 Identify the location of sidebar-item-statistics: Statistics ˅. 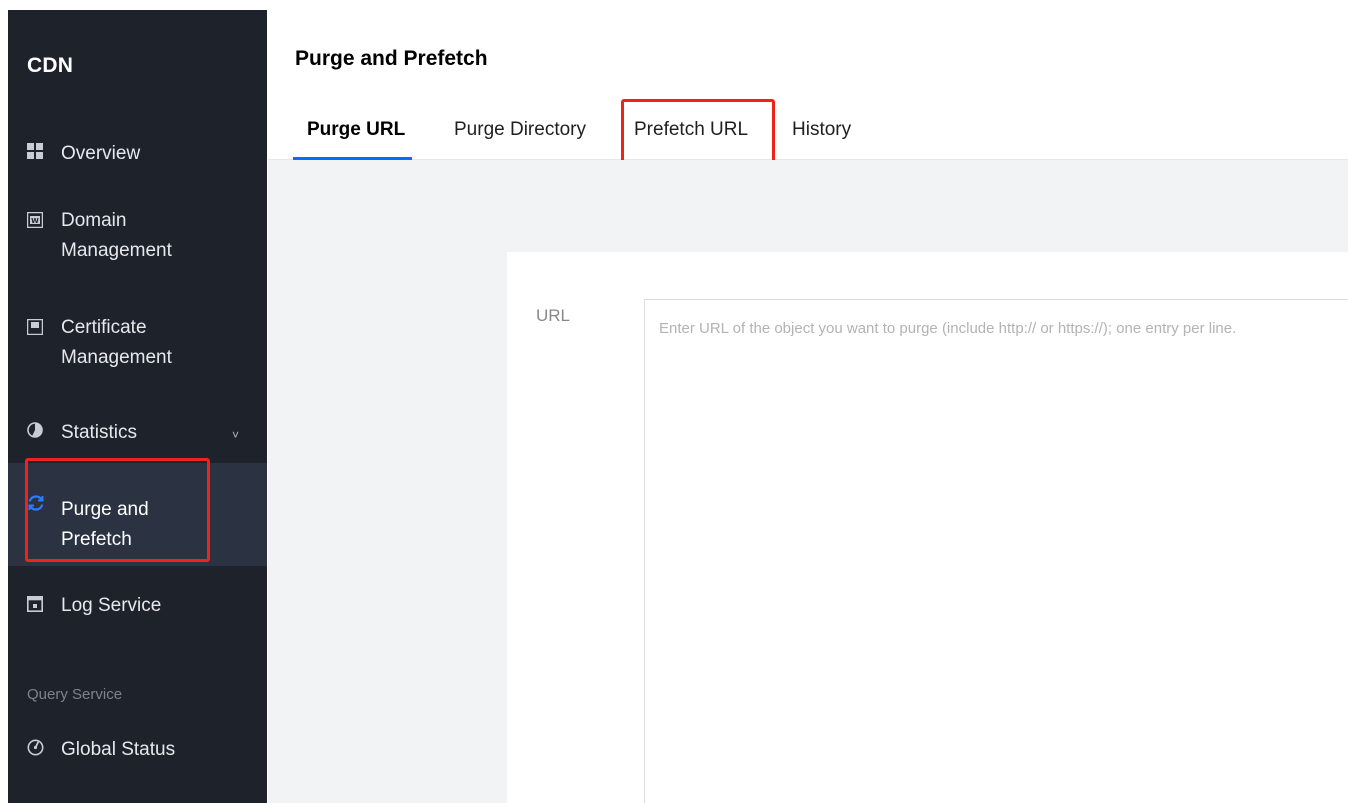
(137, 435).